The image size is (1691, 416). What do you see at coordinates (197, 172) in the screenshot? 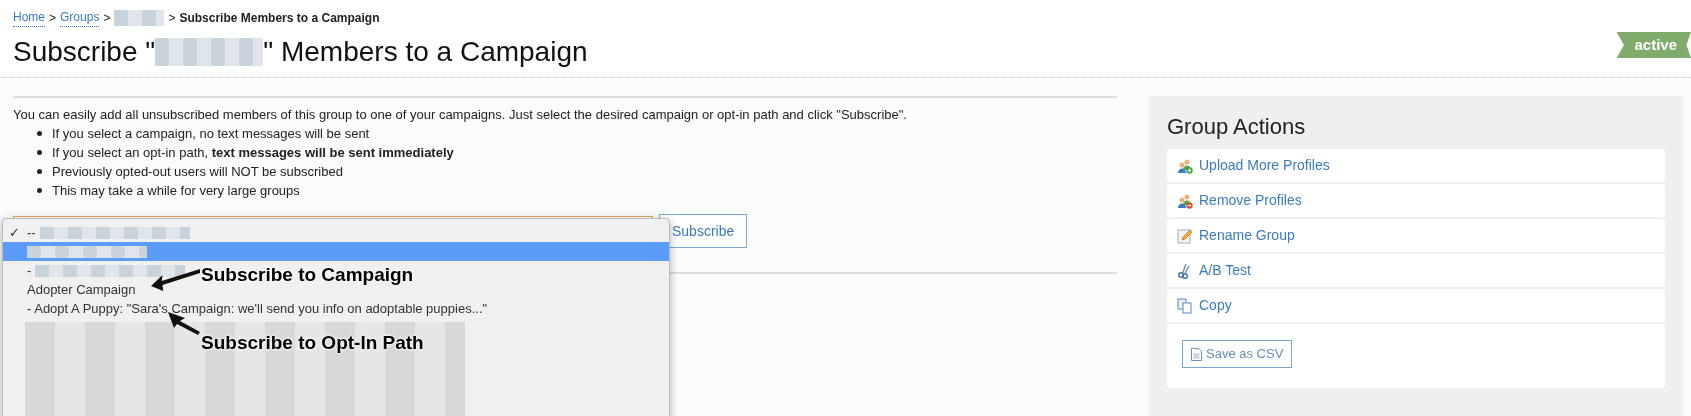
I see `bullet-text: Previously opted-out users will NOT be subscribed` at bounding box center [197, 172].